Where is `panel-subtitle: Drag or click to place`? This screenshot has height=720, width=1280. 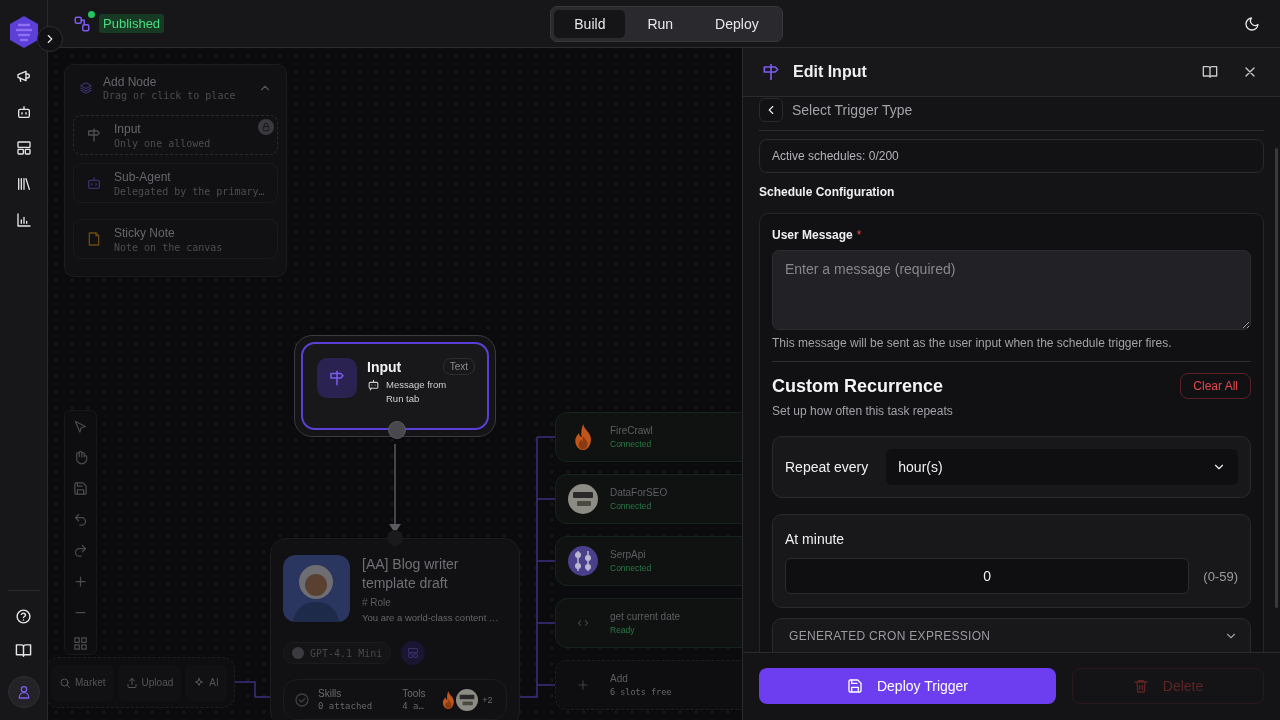
panel-subtitle: Drag or click to place is located at coordinates (170, 95).